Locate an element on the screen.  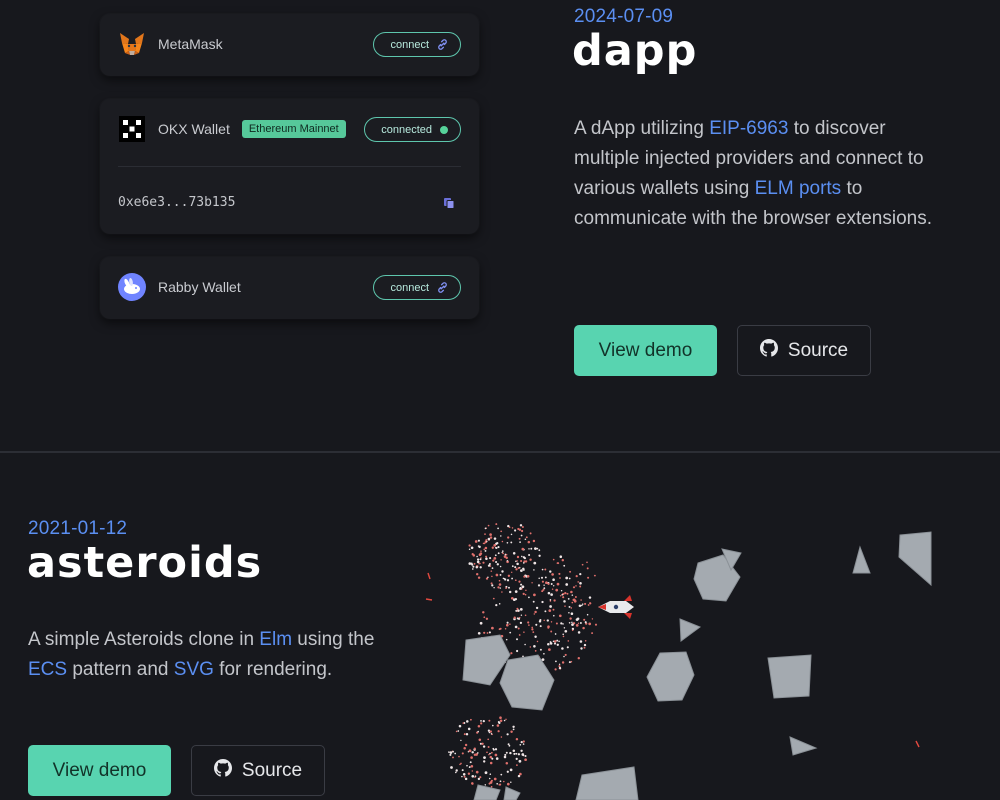
wallet-card-metamask: MetaMask connect is located at coordinates (289, 45).